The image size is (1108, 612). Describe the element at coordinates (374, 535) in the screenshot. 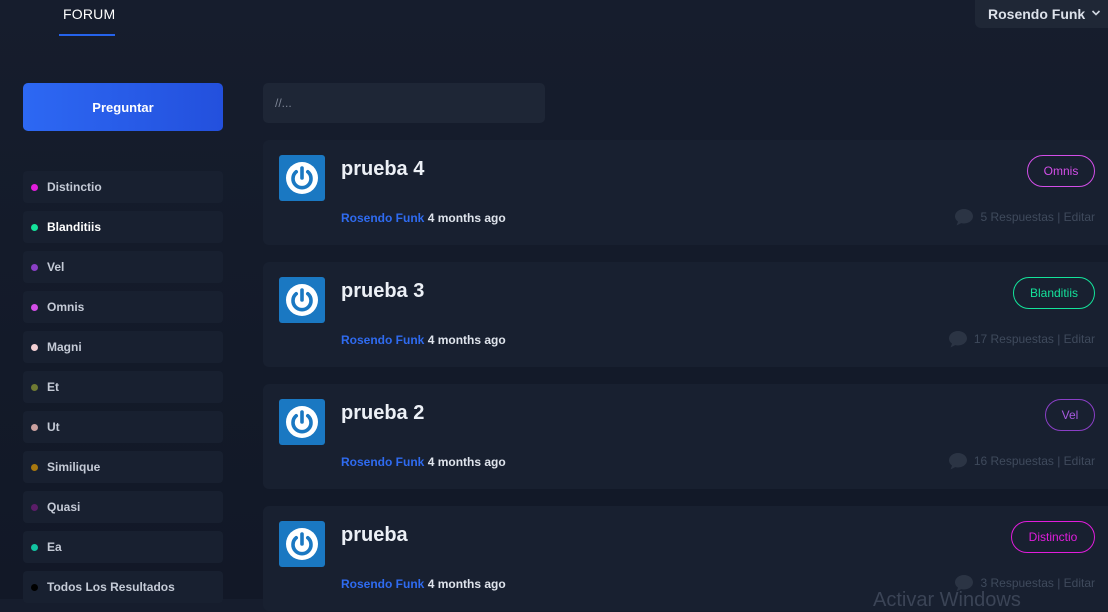

I see `thread-title: prueba` at that location.